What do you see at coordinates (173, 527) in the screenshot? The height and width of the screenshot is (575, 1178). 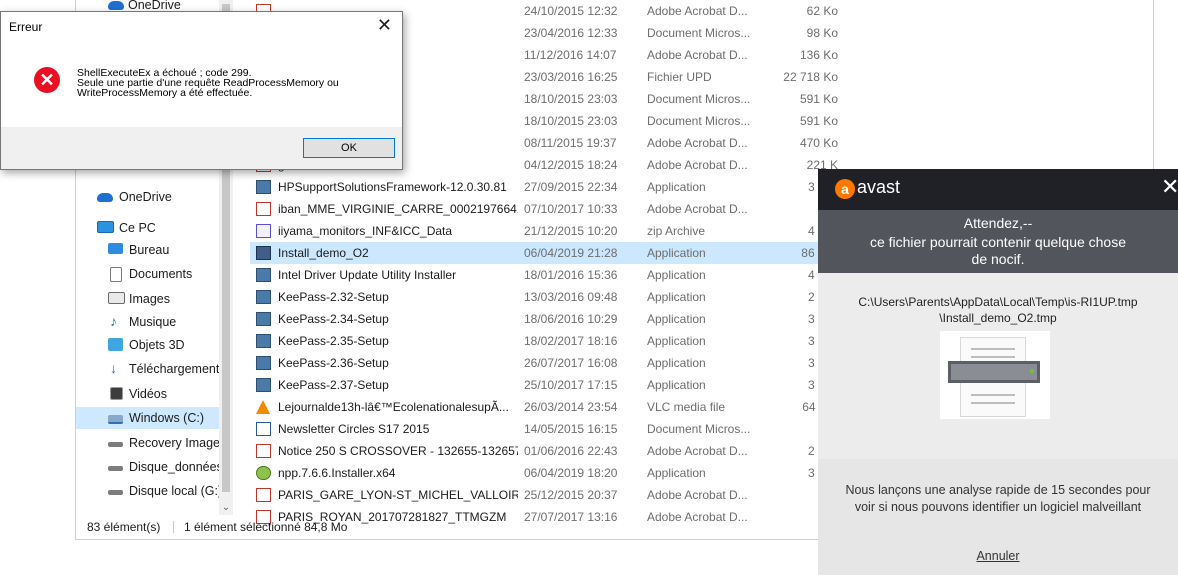 I see `status-divider` at bounding box center [173, 527].